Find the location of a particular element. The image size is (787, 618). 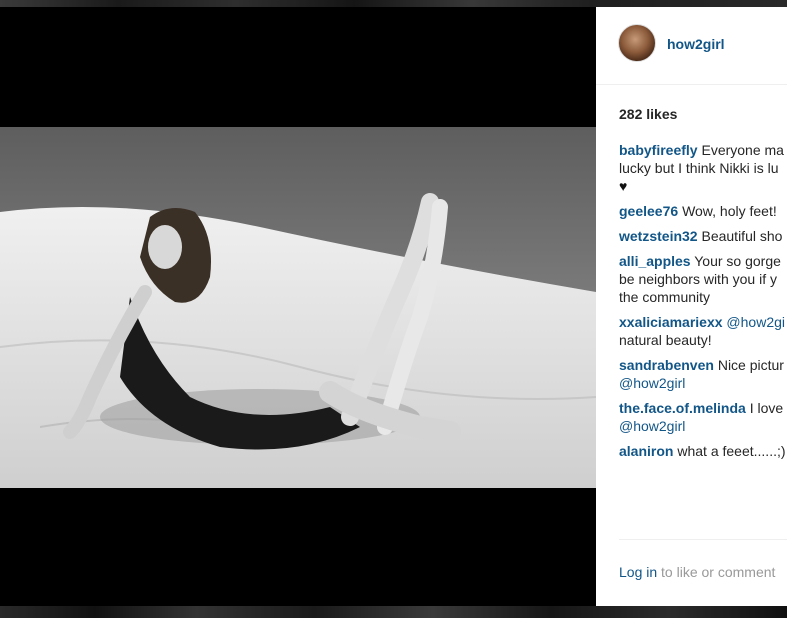

comment-username: sandrabenven is located at coordinates (666, 365).